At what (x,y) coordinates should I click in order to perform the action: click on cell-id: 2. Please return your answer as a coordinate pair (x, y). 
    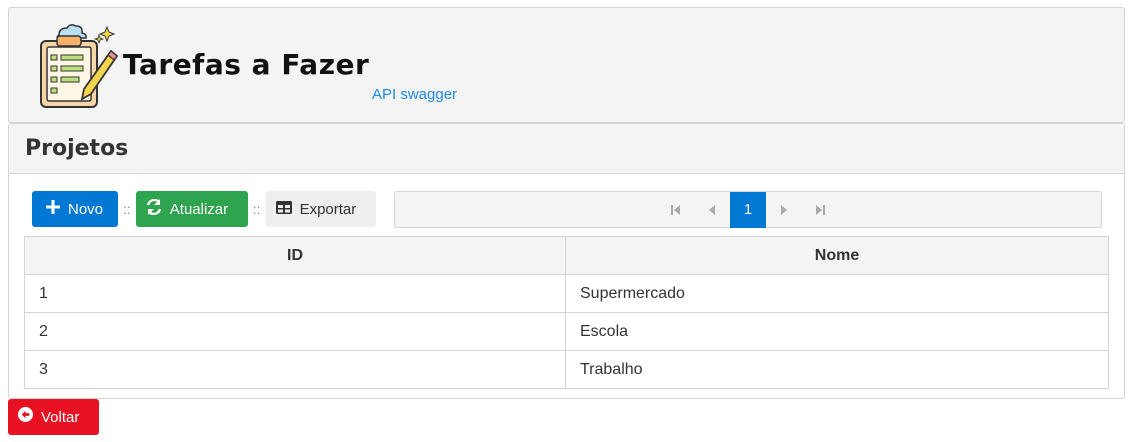
    Looking at the image, I should click on (295, 331).